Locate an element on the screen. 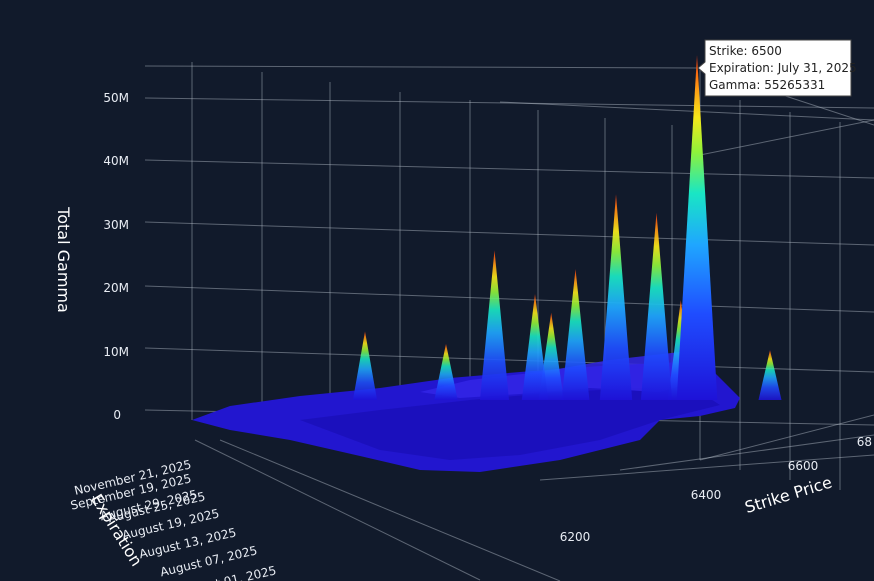  x-axis-title: Strike Price is located at coordinates (789, 494).